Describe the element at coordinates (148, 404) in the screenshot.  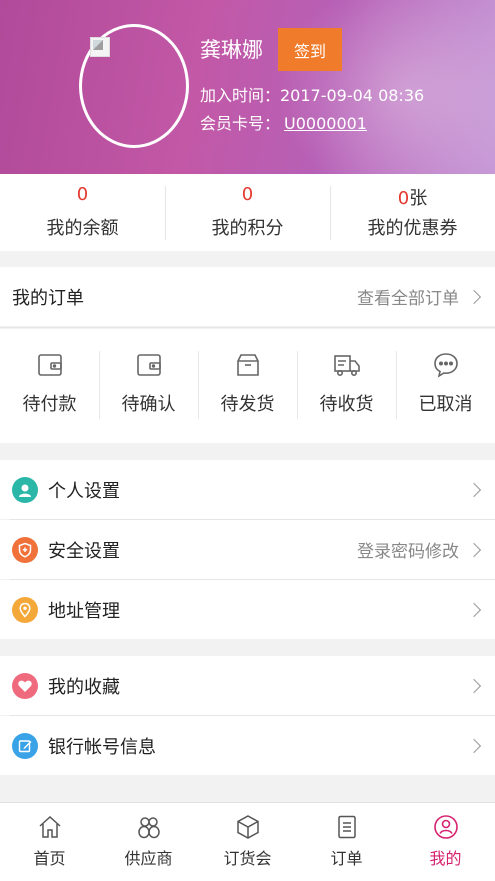
I see `order-status-label: 待确认` at that location.